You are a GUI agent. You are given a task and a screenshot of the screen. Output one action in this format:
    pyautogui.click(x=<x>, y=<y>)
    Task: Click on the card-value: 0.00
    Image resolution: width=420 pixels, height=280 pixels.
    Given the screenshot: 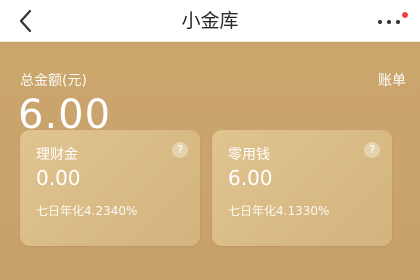 What is the action you would take?
    pyautogui.click(x=58, y=178)
    